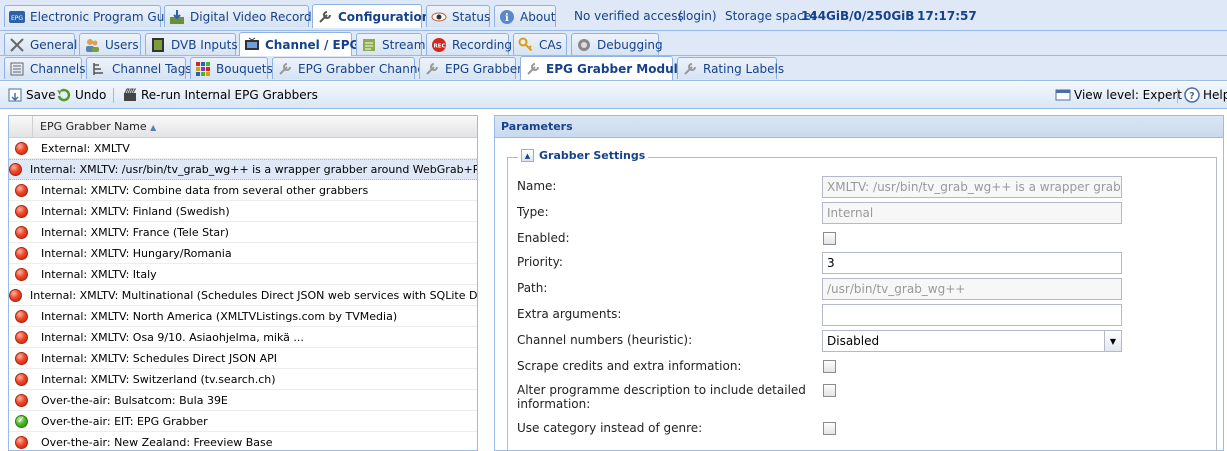 The height and width of the screenshot is (451, 1227). Describe the element at coordinates (139, 68) in the screenshot. I see `tab-channel-tags: Channel Tags` at that location.